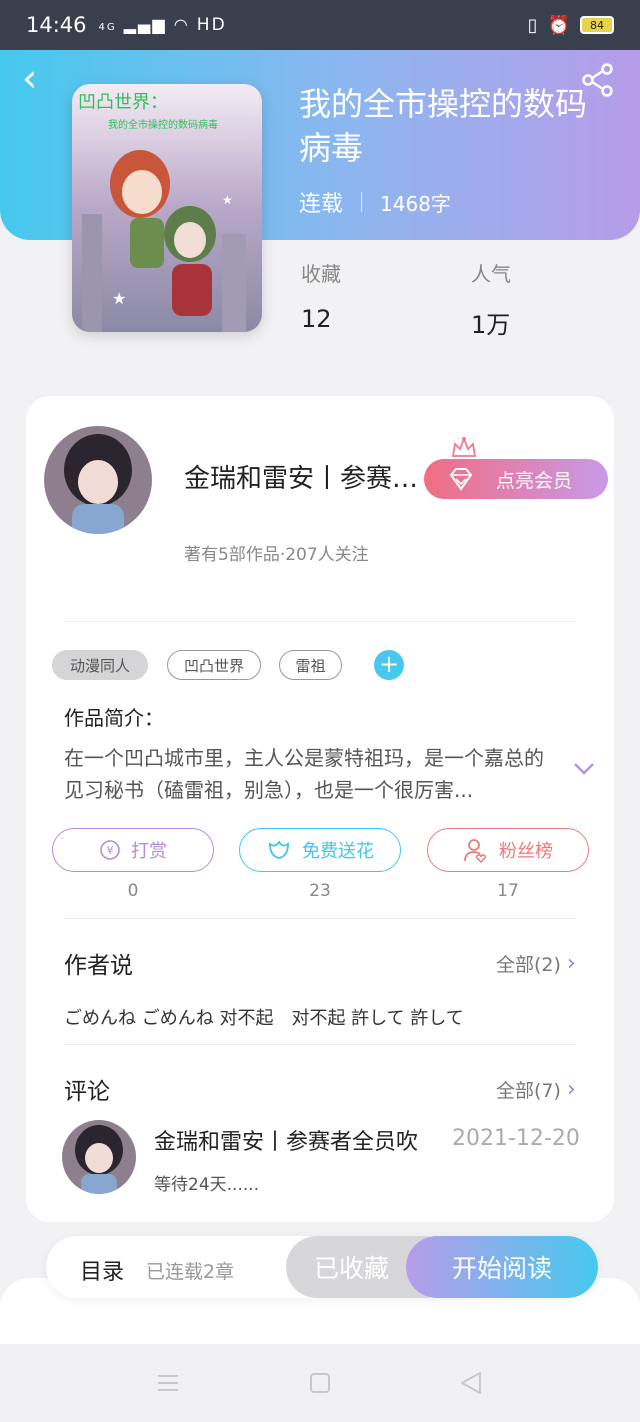 The image size is (640, 1422). I want to click on stat-favorites: 收藏 12, so click(321, 295).